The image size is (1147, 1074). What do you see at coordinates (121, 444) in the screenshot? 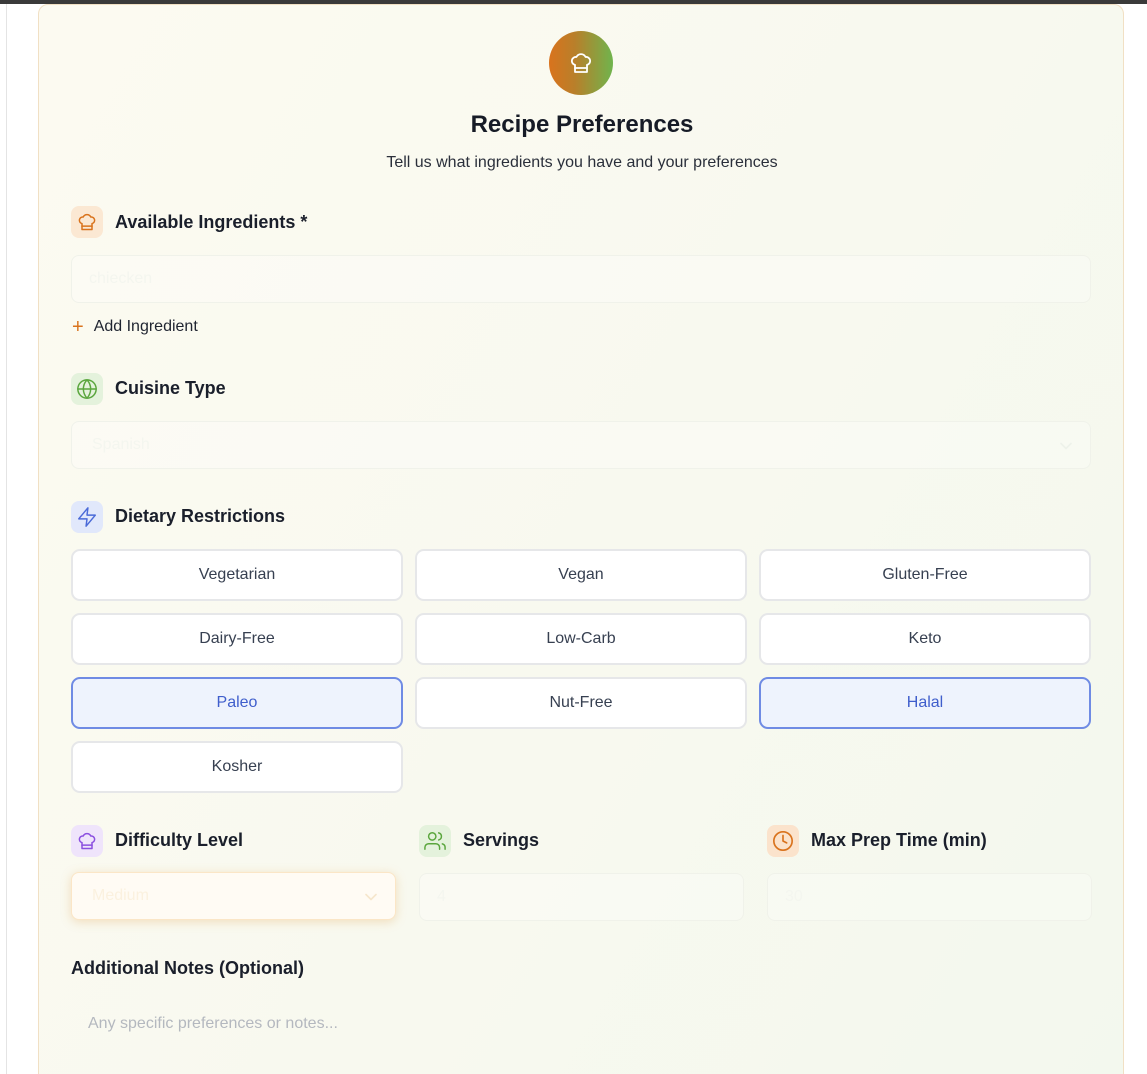
I see `cuisine-select-value: Spanish` at bounding box center [121, 444].